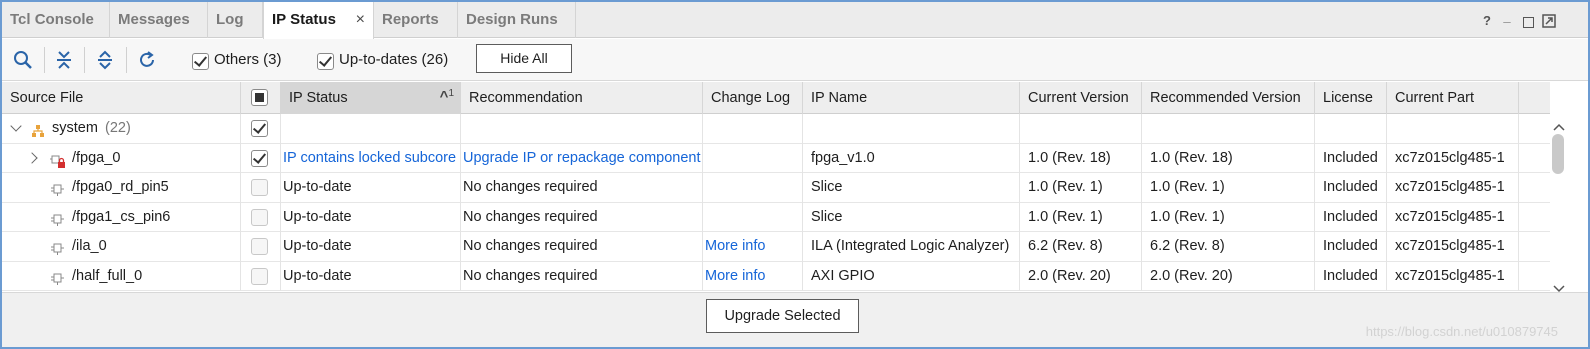 The image size is (1590, 349). I want to click on float-window-icon, so click(1549, 21).